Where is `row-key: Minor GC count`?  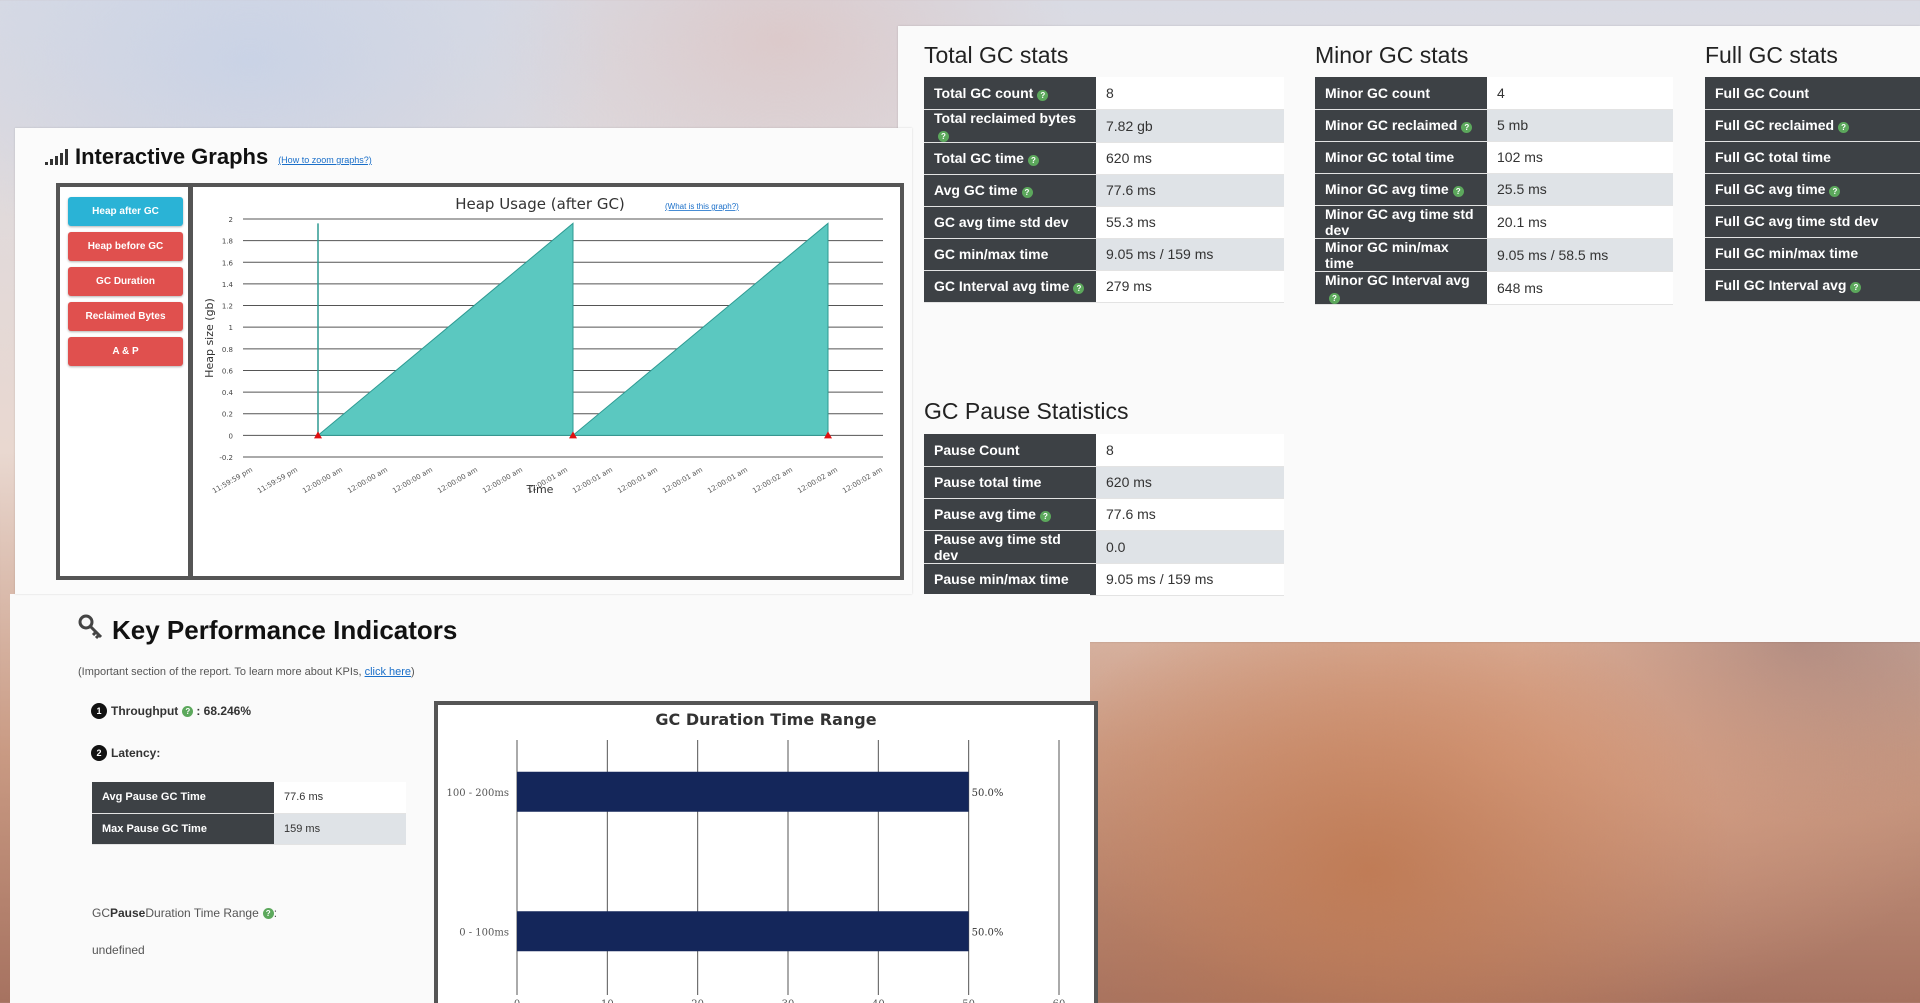 row-key: Minor GC count is located at coordinates (1401, 93).